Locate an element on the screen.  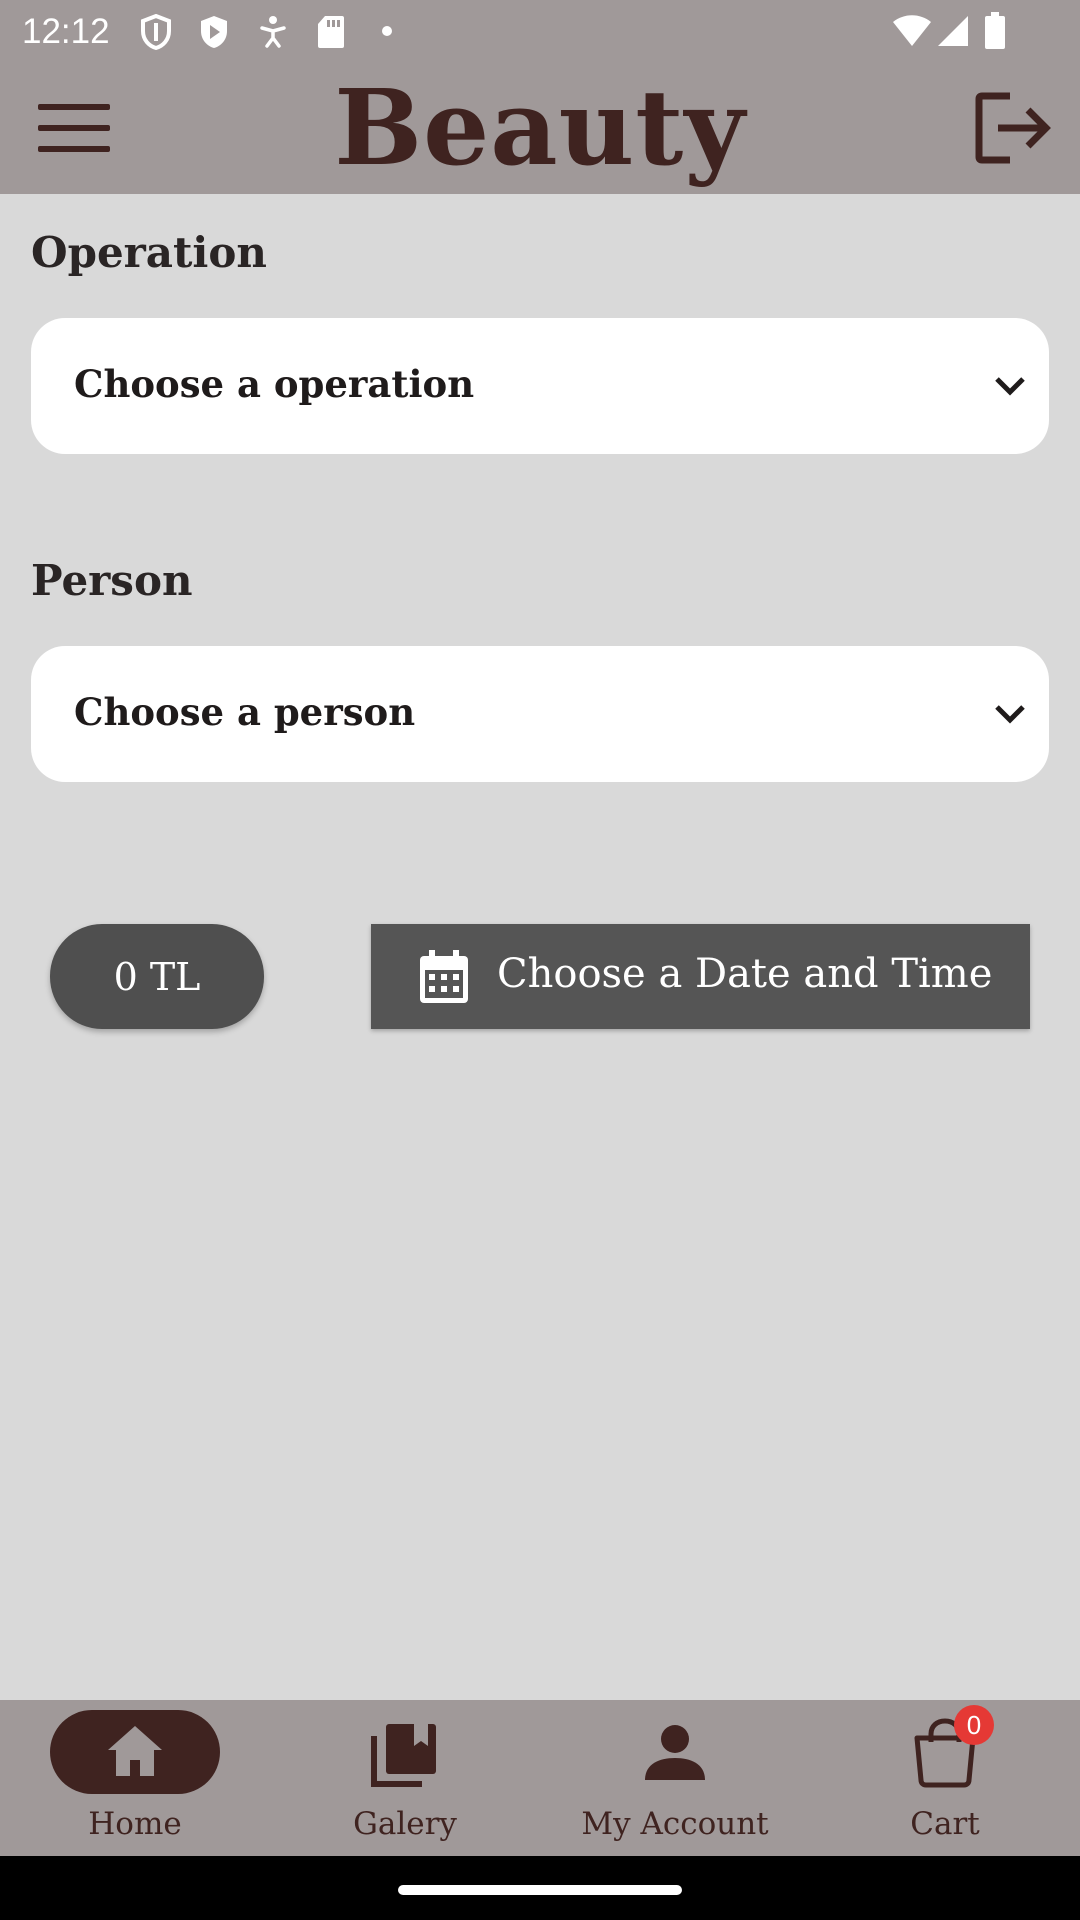
logout-button is located at coordinates (1012, 128).